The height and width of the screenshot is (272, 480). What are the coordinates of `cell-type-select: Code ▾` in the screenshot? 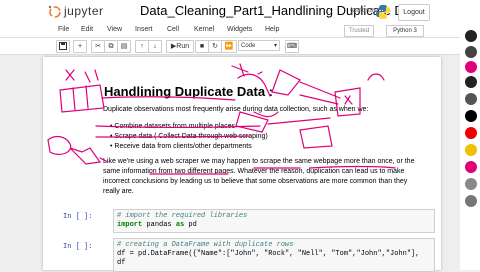 It's located at (259, 45).